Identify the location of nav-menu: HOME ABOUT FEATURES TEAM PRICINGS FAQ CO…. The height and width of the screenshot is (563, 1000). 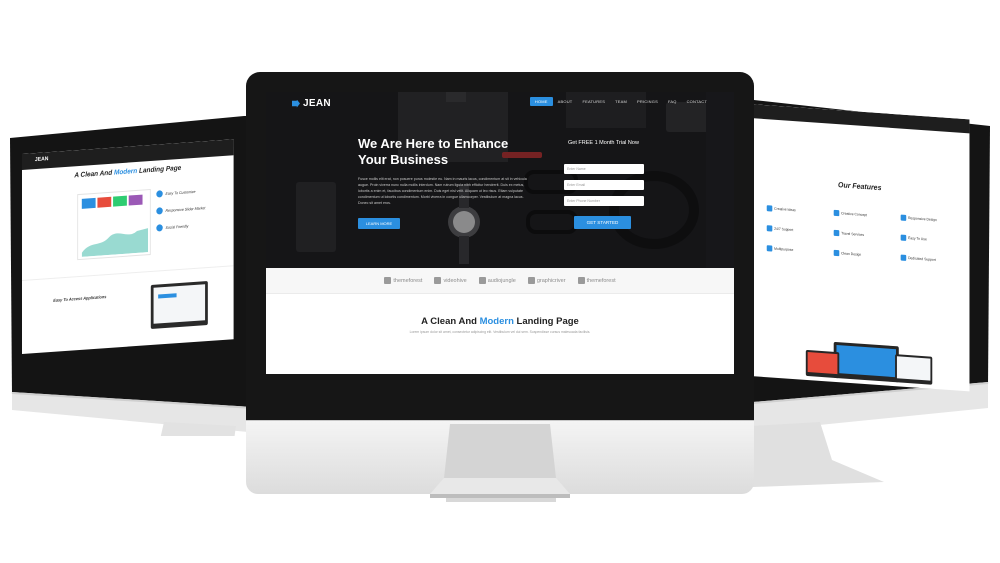
(620, 101).